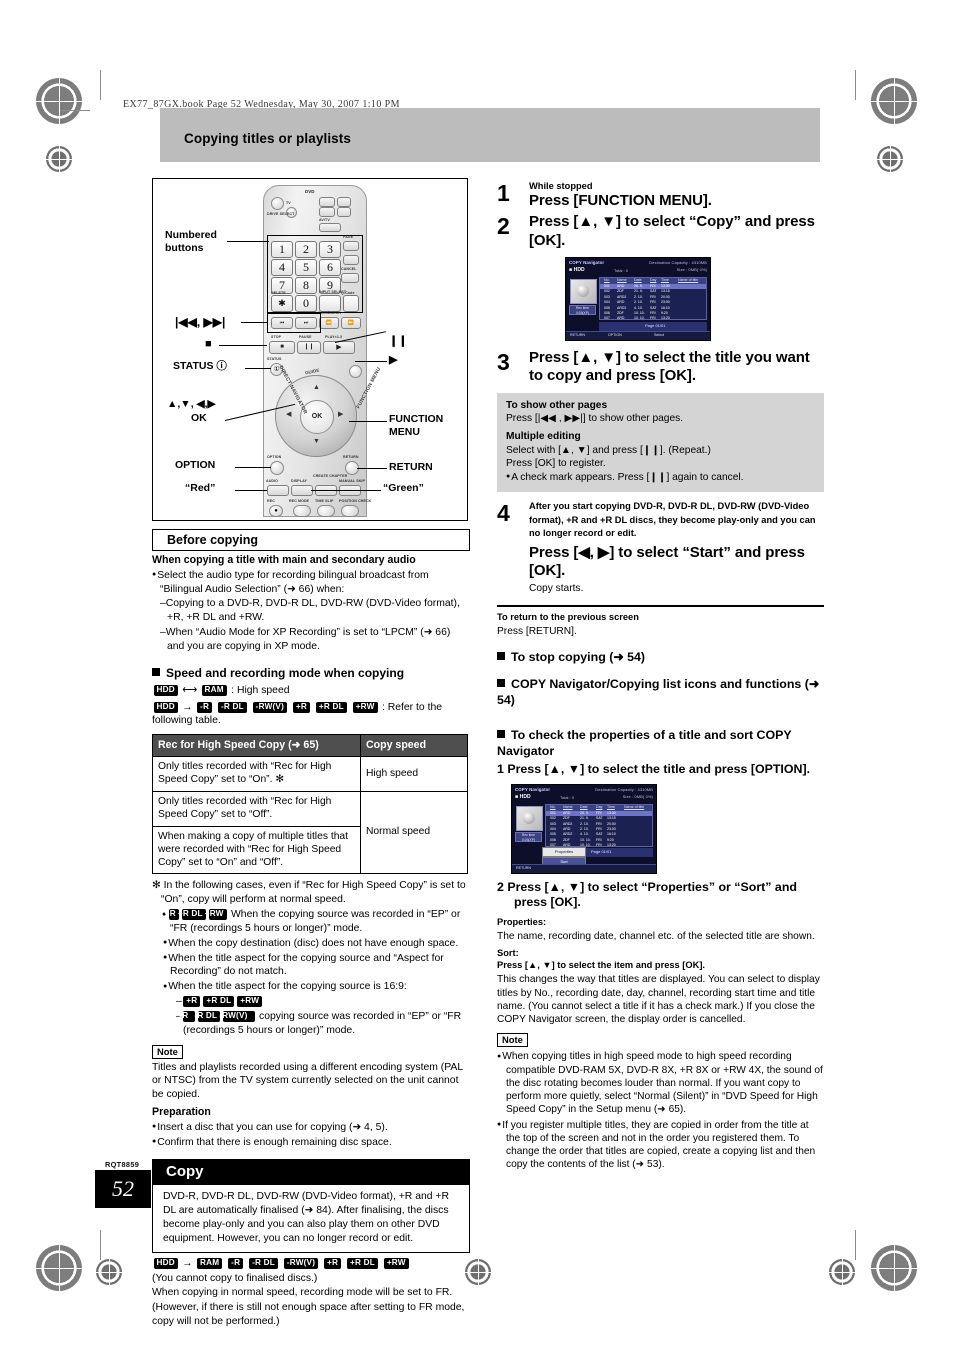  I want to click on info-box-heading-1: To show other pages, so click(557, 405).